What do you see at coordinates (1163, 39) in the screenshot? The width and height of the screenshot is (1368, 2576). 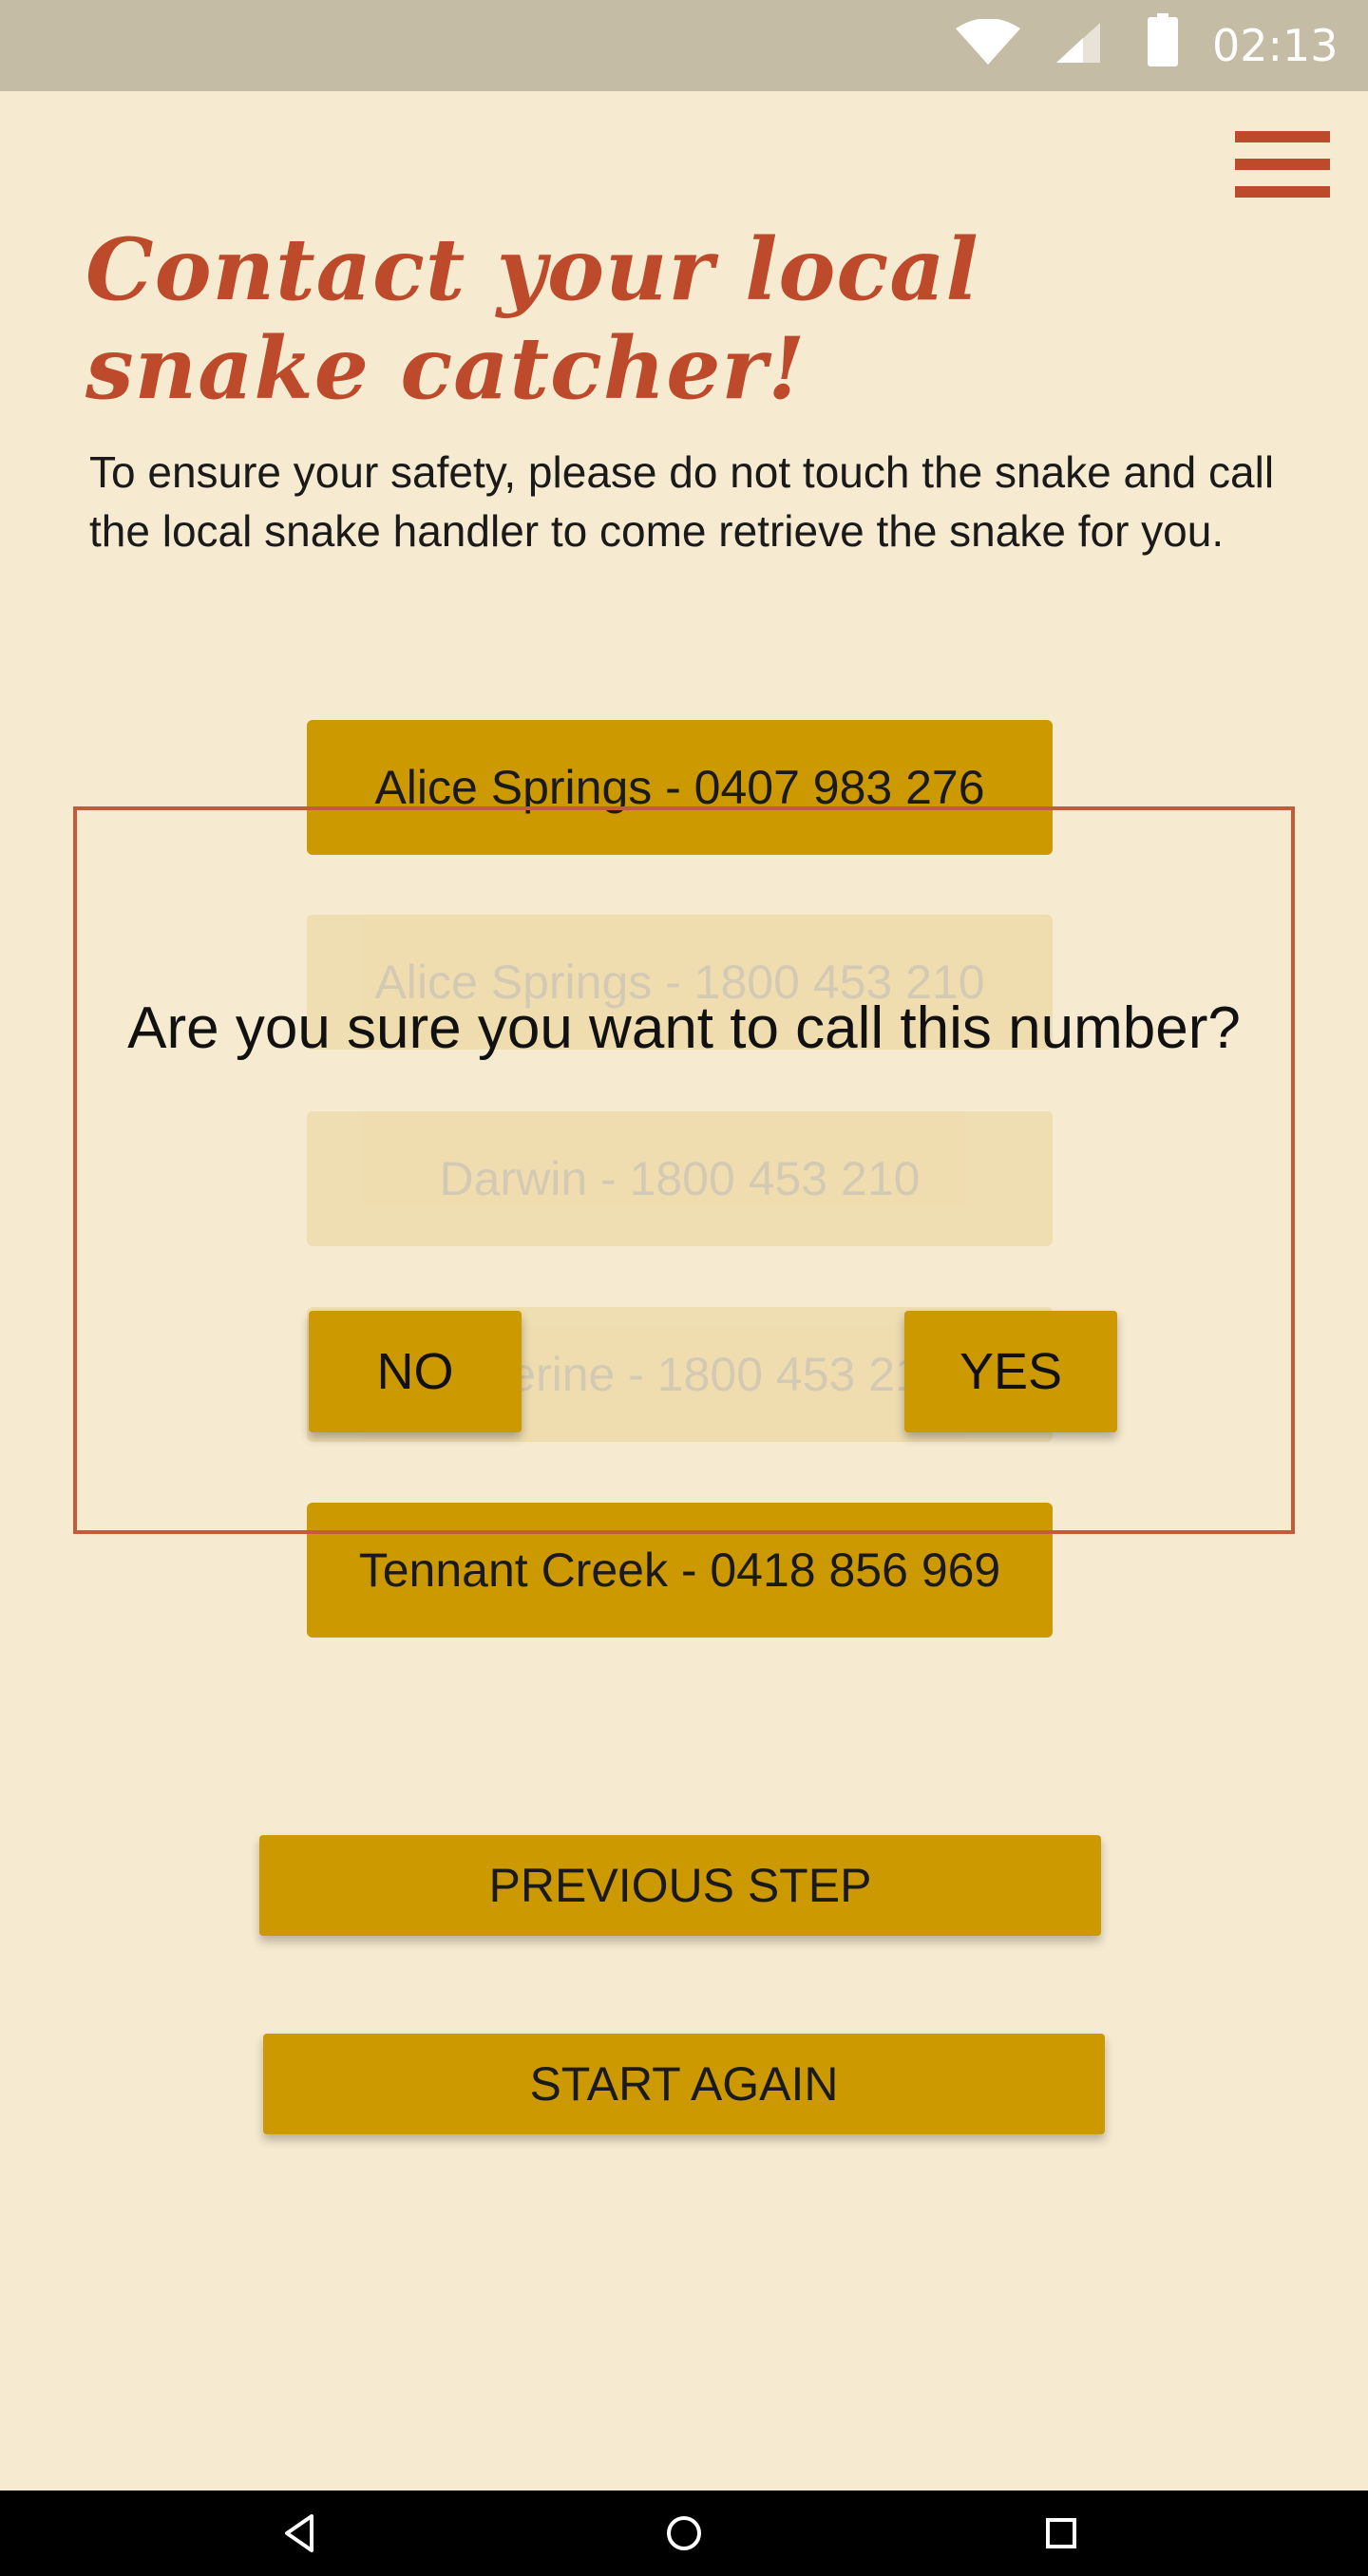 I see `battery-icon` at bounding box center [1163, 39].